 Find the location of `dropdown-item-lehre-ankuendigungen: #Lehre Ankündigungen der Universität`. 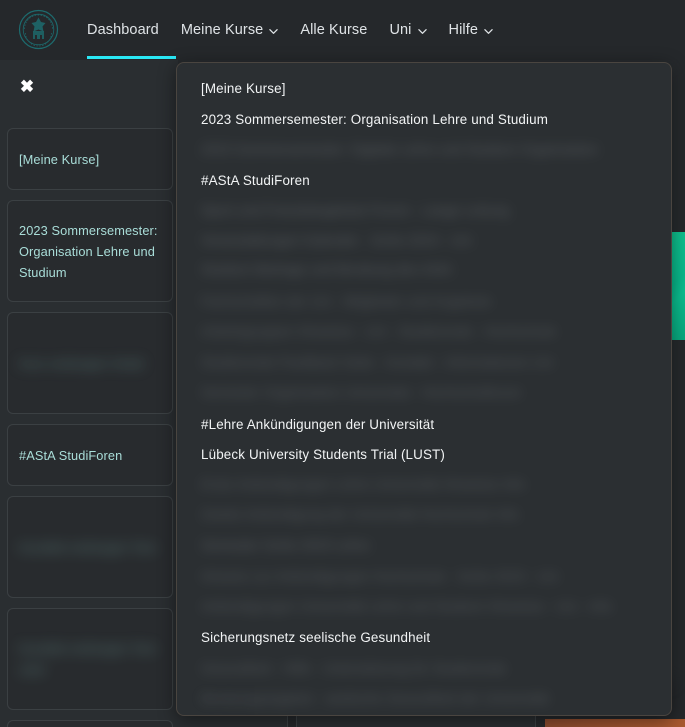

dropdown-item-lehre-ankuendigungen: #Lehre Ankündigungen der Universität is located at coordinates (317, 424).